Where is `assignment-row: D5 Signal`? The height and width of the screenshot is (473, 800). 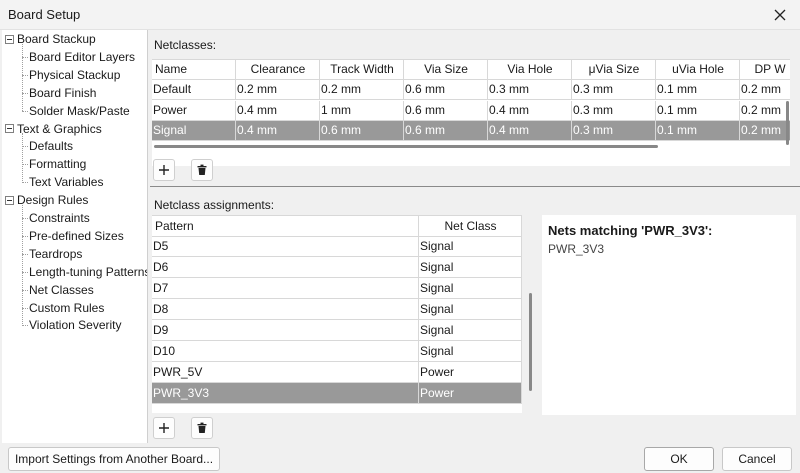
assignment-row: D5 Signal is located at coordinates (337, 246).